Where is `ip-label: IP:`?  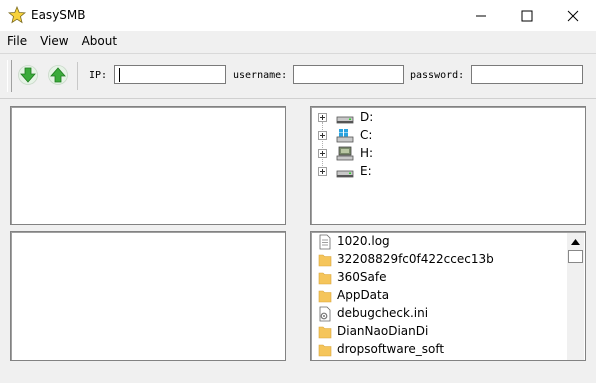 ip-label: IP: is located at coordinates (98, 75).